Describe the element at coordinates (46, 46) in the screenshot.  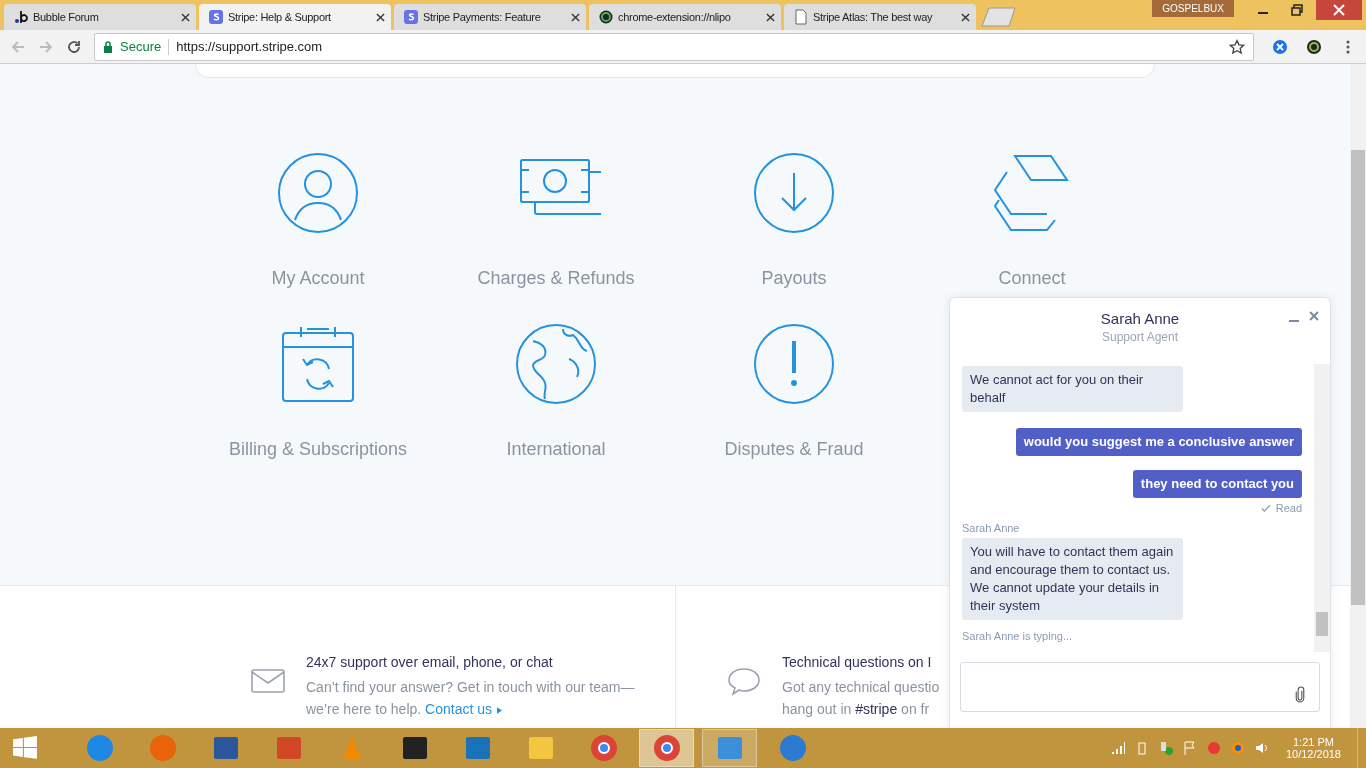
I see `forward-icon` at that location.